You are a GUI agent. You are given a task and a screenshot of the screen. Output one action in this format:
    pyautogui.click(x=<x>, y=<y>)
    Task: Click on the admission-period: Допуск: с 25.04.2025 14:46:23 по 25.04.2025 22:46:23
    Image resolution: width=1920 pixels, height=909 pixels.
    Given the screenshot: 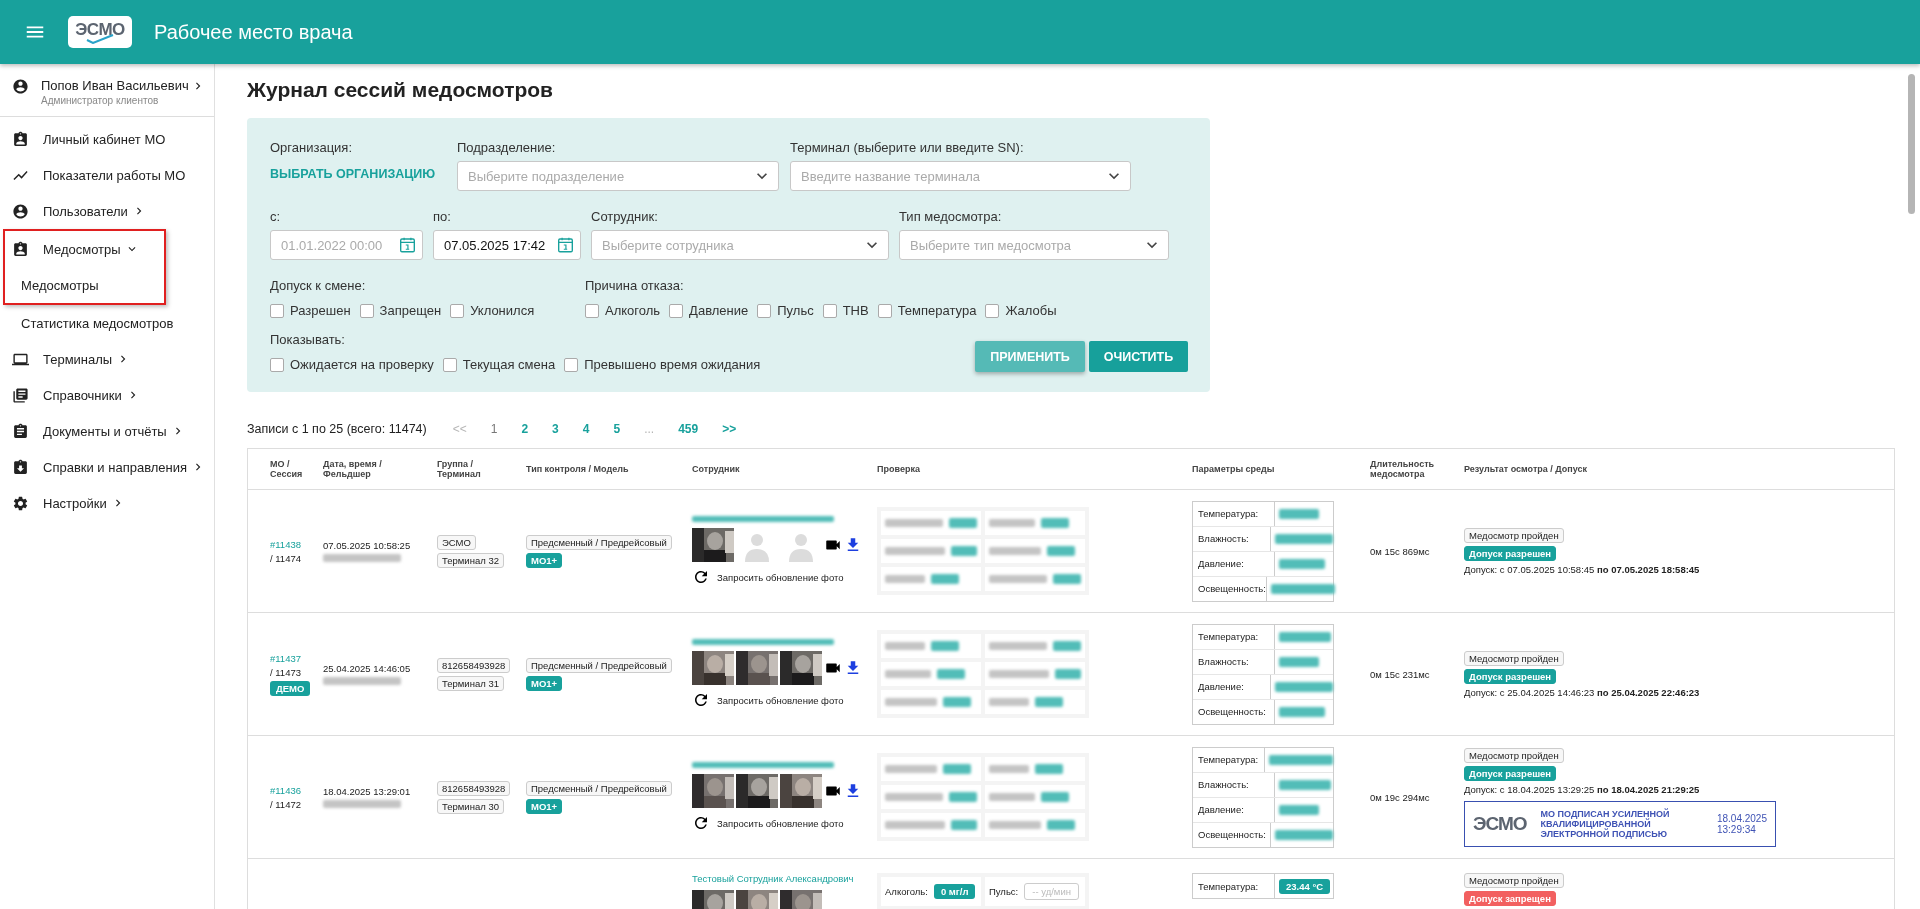 What is the action you would take?
    pyautogui.click(x=1582, y=692)
    